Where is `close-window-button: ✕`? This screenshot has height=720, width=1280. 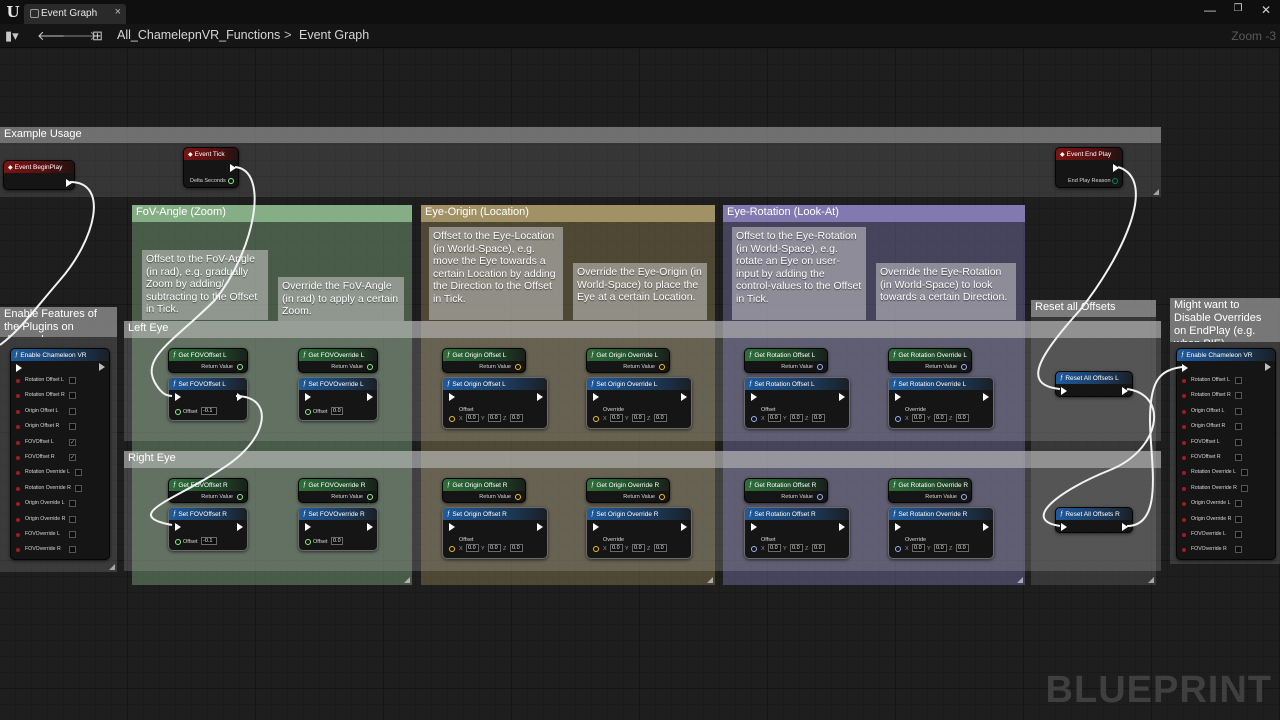
close-window-button: ✕ is located at coordinates (1266, 10).